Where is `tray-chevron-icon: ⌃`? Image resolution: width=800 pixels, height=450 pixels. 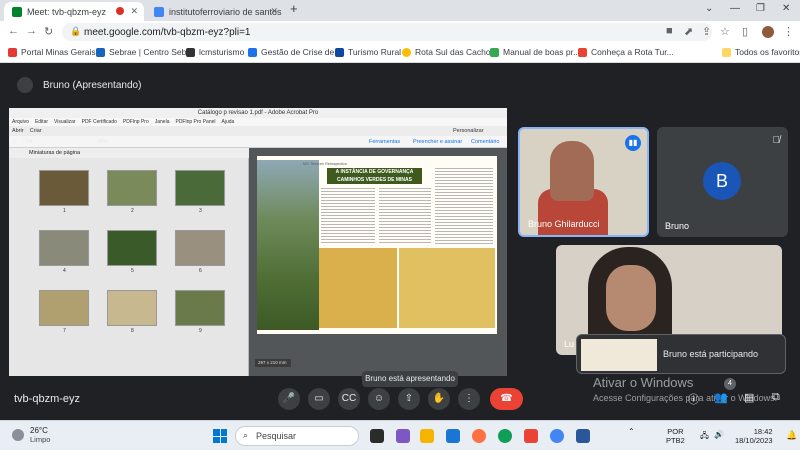 tray-chevron-icon: ⌃ is located at coordinates (631, 431).